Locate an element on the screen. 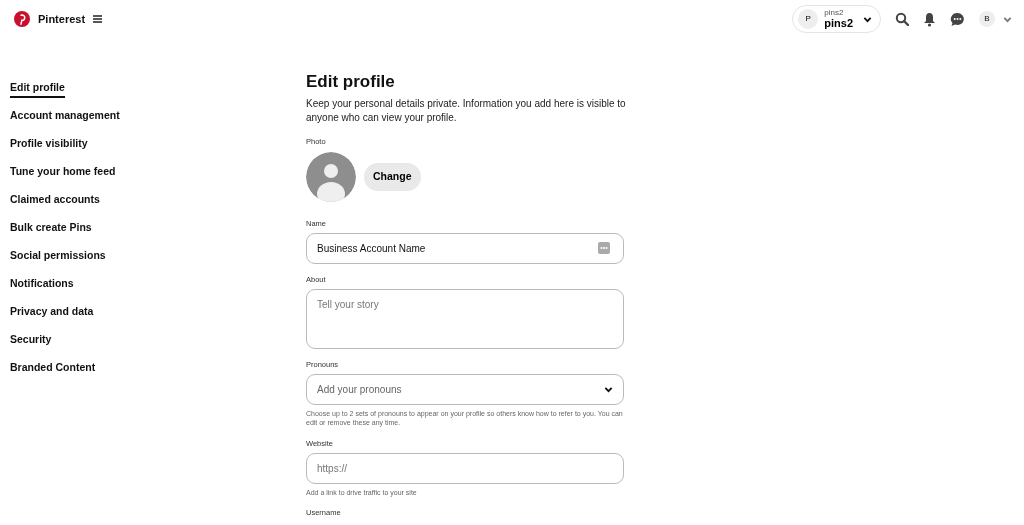 Image resolution: width=1024 pixels, height=525 pixels. text-area: Tell your story is located at coordinates (465, 319).